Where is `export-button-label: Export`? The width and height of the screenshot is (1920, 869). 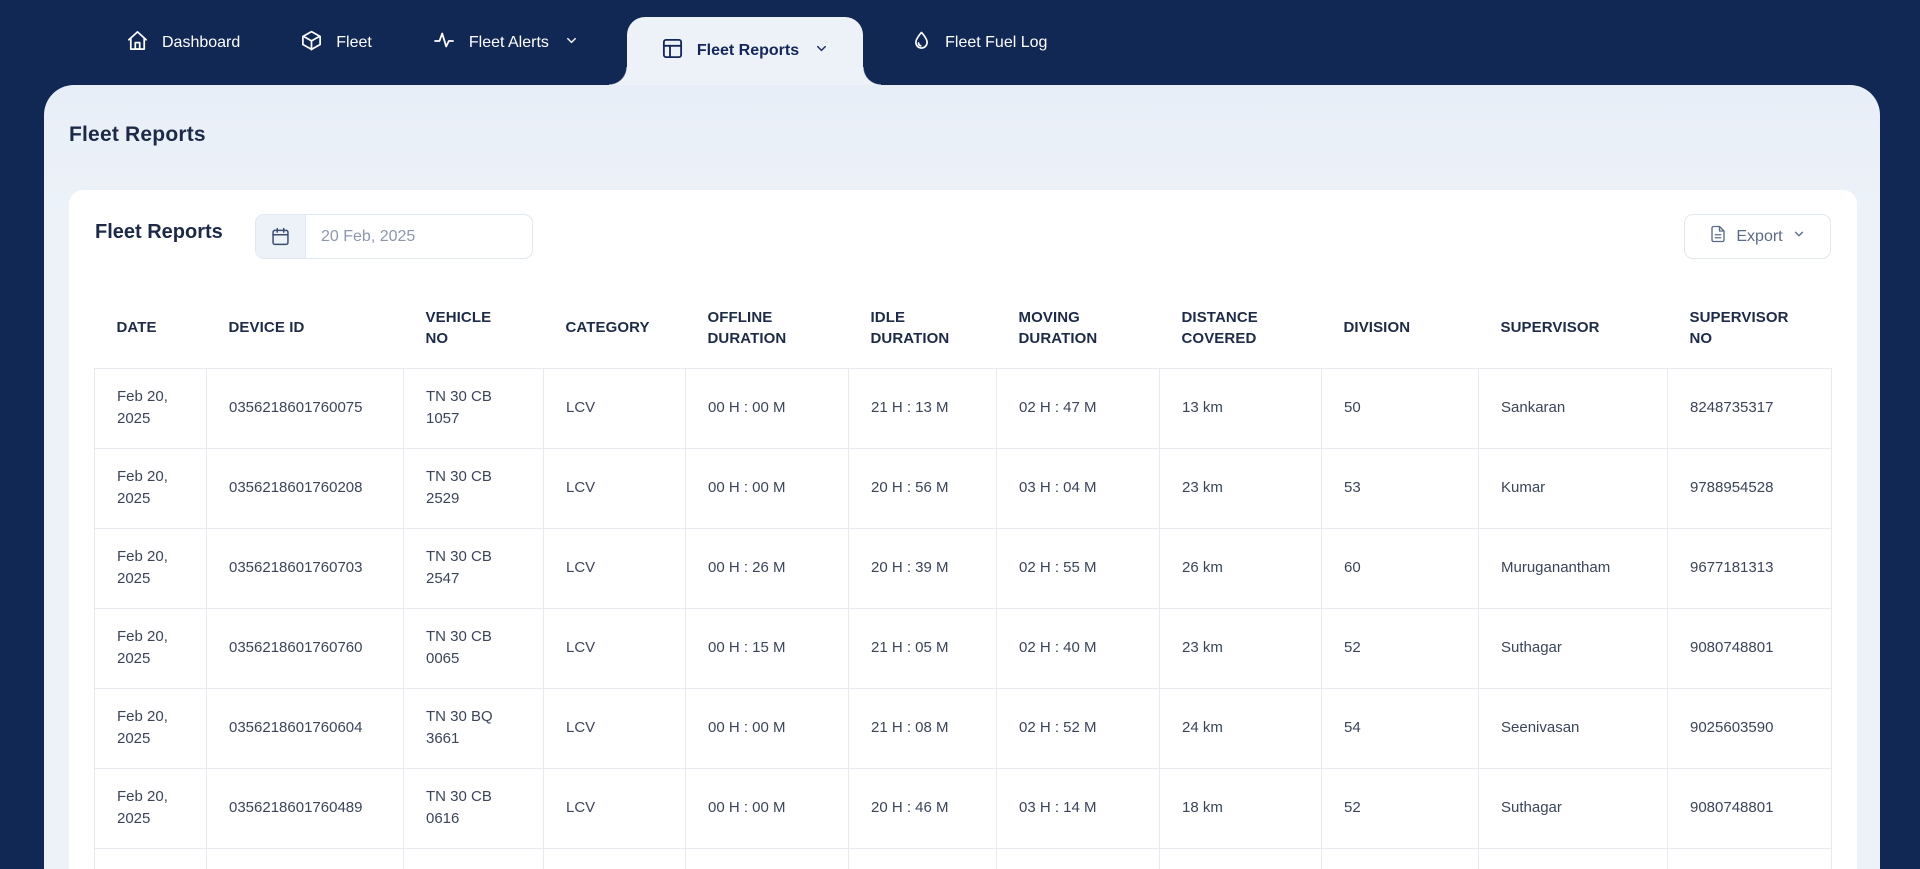 export-button-label: Export is located at coordinates (1759, 236).